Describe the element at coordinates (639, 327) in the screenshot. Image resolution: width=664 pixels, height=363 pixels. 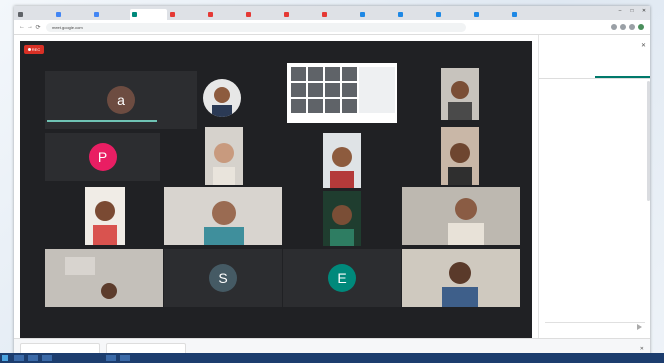
I see `send-icon` at that location.